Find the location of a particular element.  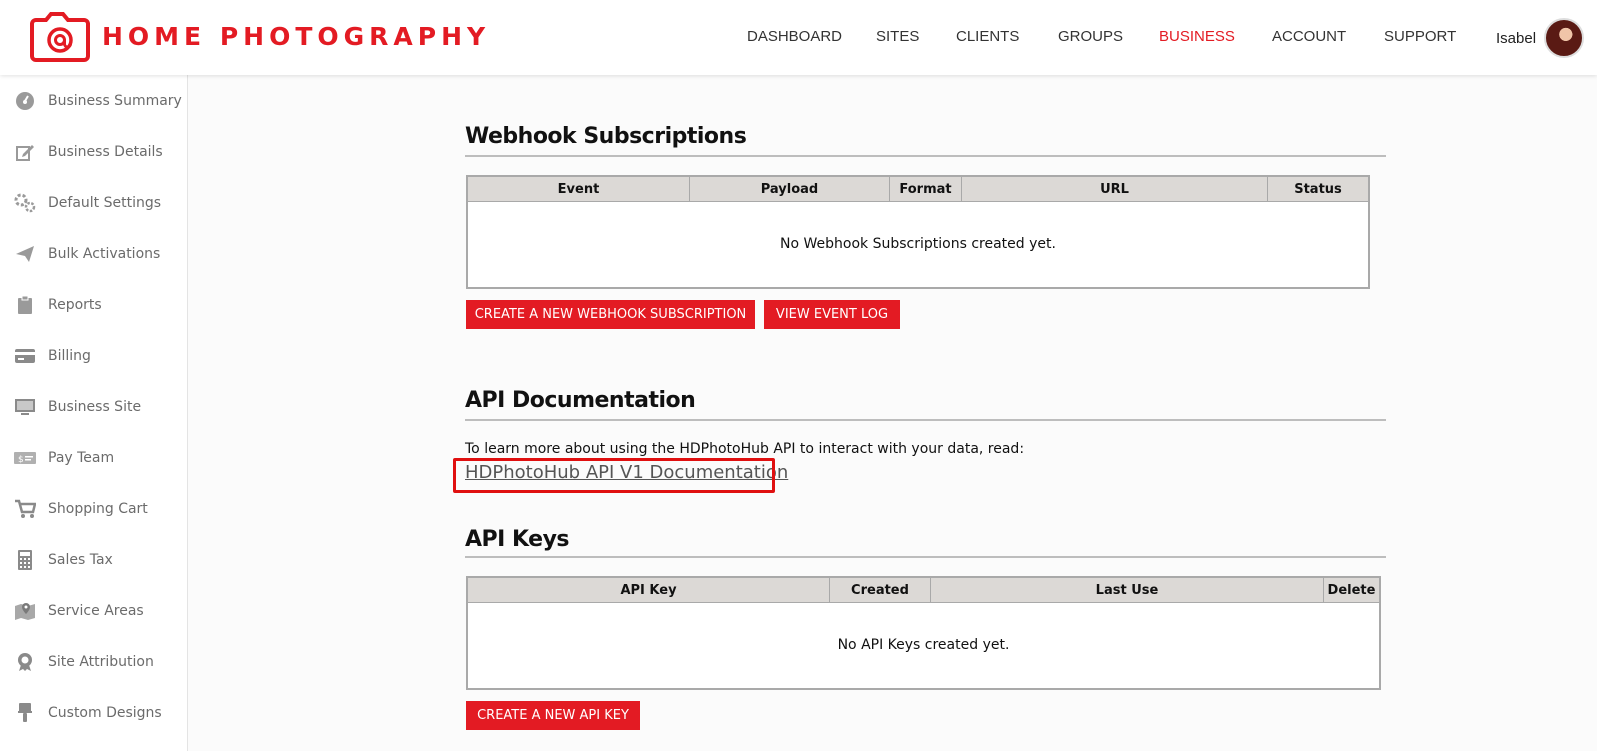

brand-name: HOME PHOTOGRAPHY is located at coordinates (296, 36).